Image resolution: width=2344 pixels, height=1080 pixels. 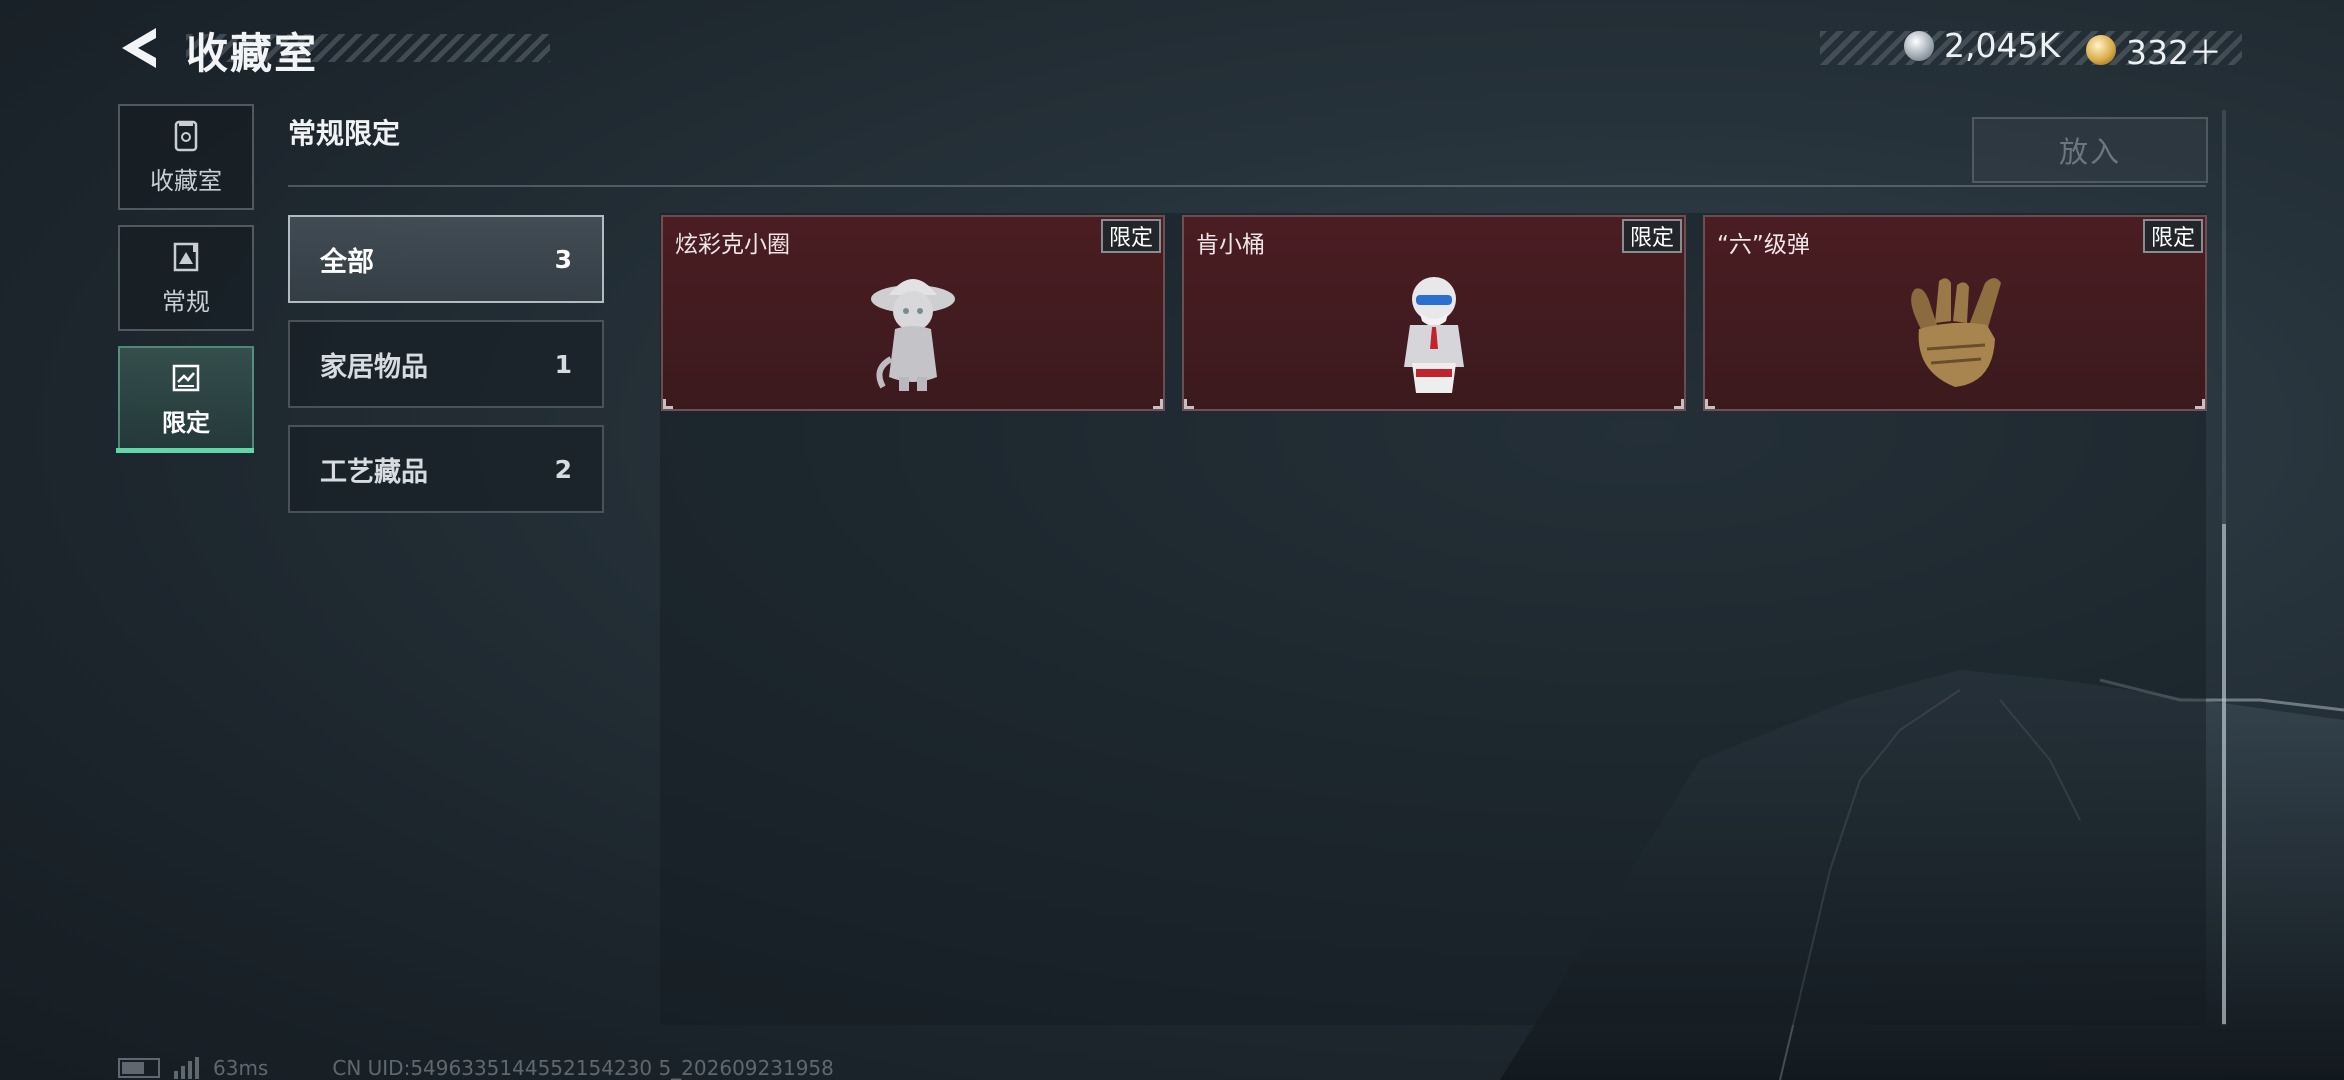 What do you see at coordinates (374, 367) in the screenshot?
I see `category-name: 家居物品` at bounding box center [374, 367].